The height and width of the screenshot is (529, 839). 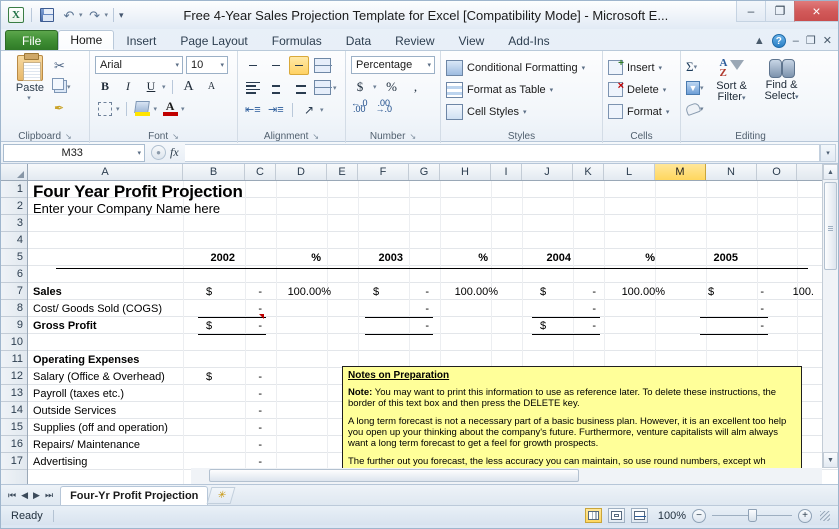 What do you see at coordinates (62, 65) in the screenshot?
I see `cut-button: ✂` at bounding box center [62, 65].